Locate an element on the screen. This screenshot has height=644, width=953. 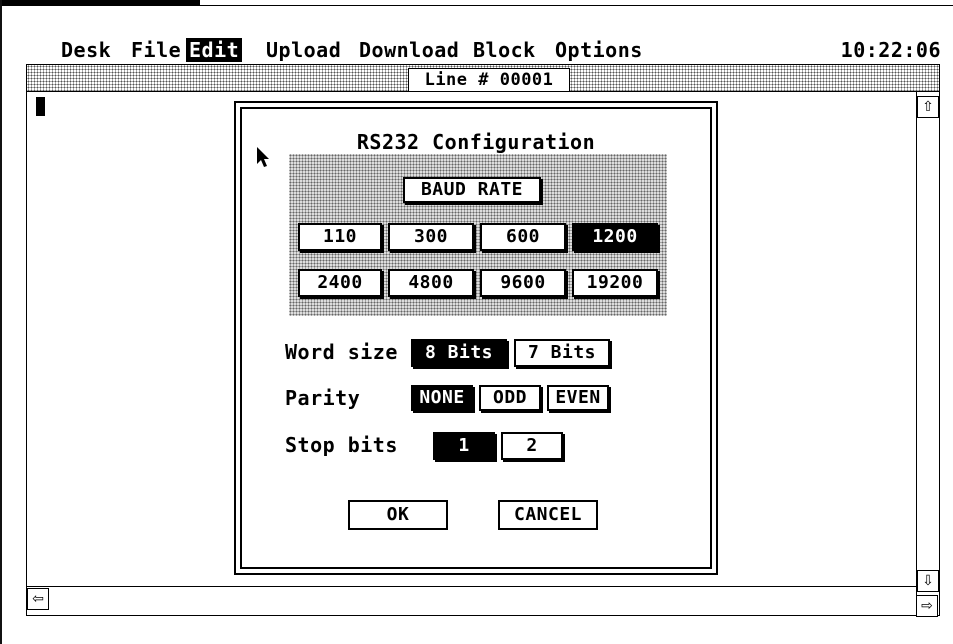
word-size-8-button: 8 Bits is located at coordinates (459, 353).